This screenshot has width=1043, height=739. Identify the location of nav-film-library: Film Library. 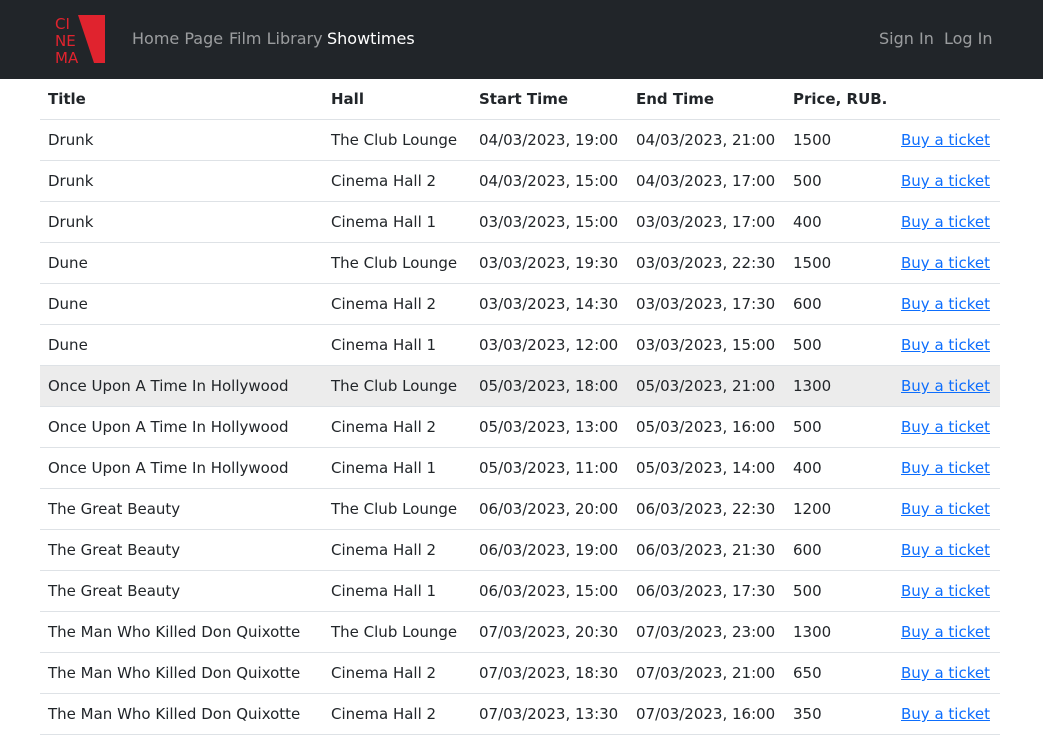
(276, 39).